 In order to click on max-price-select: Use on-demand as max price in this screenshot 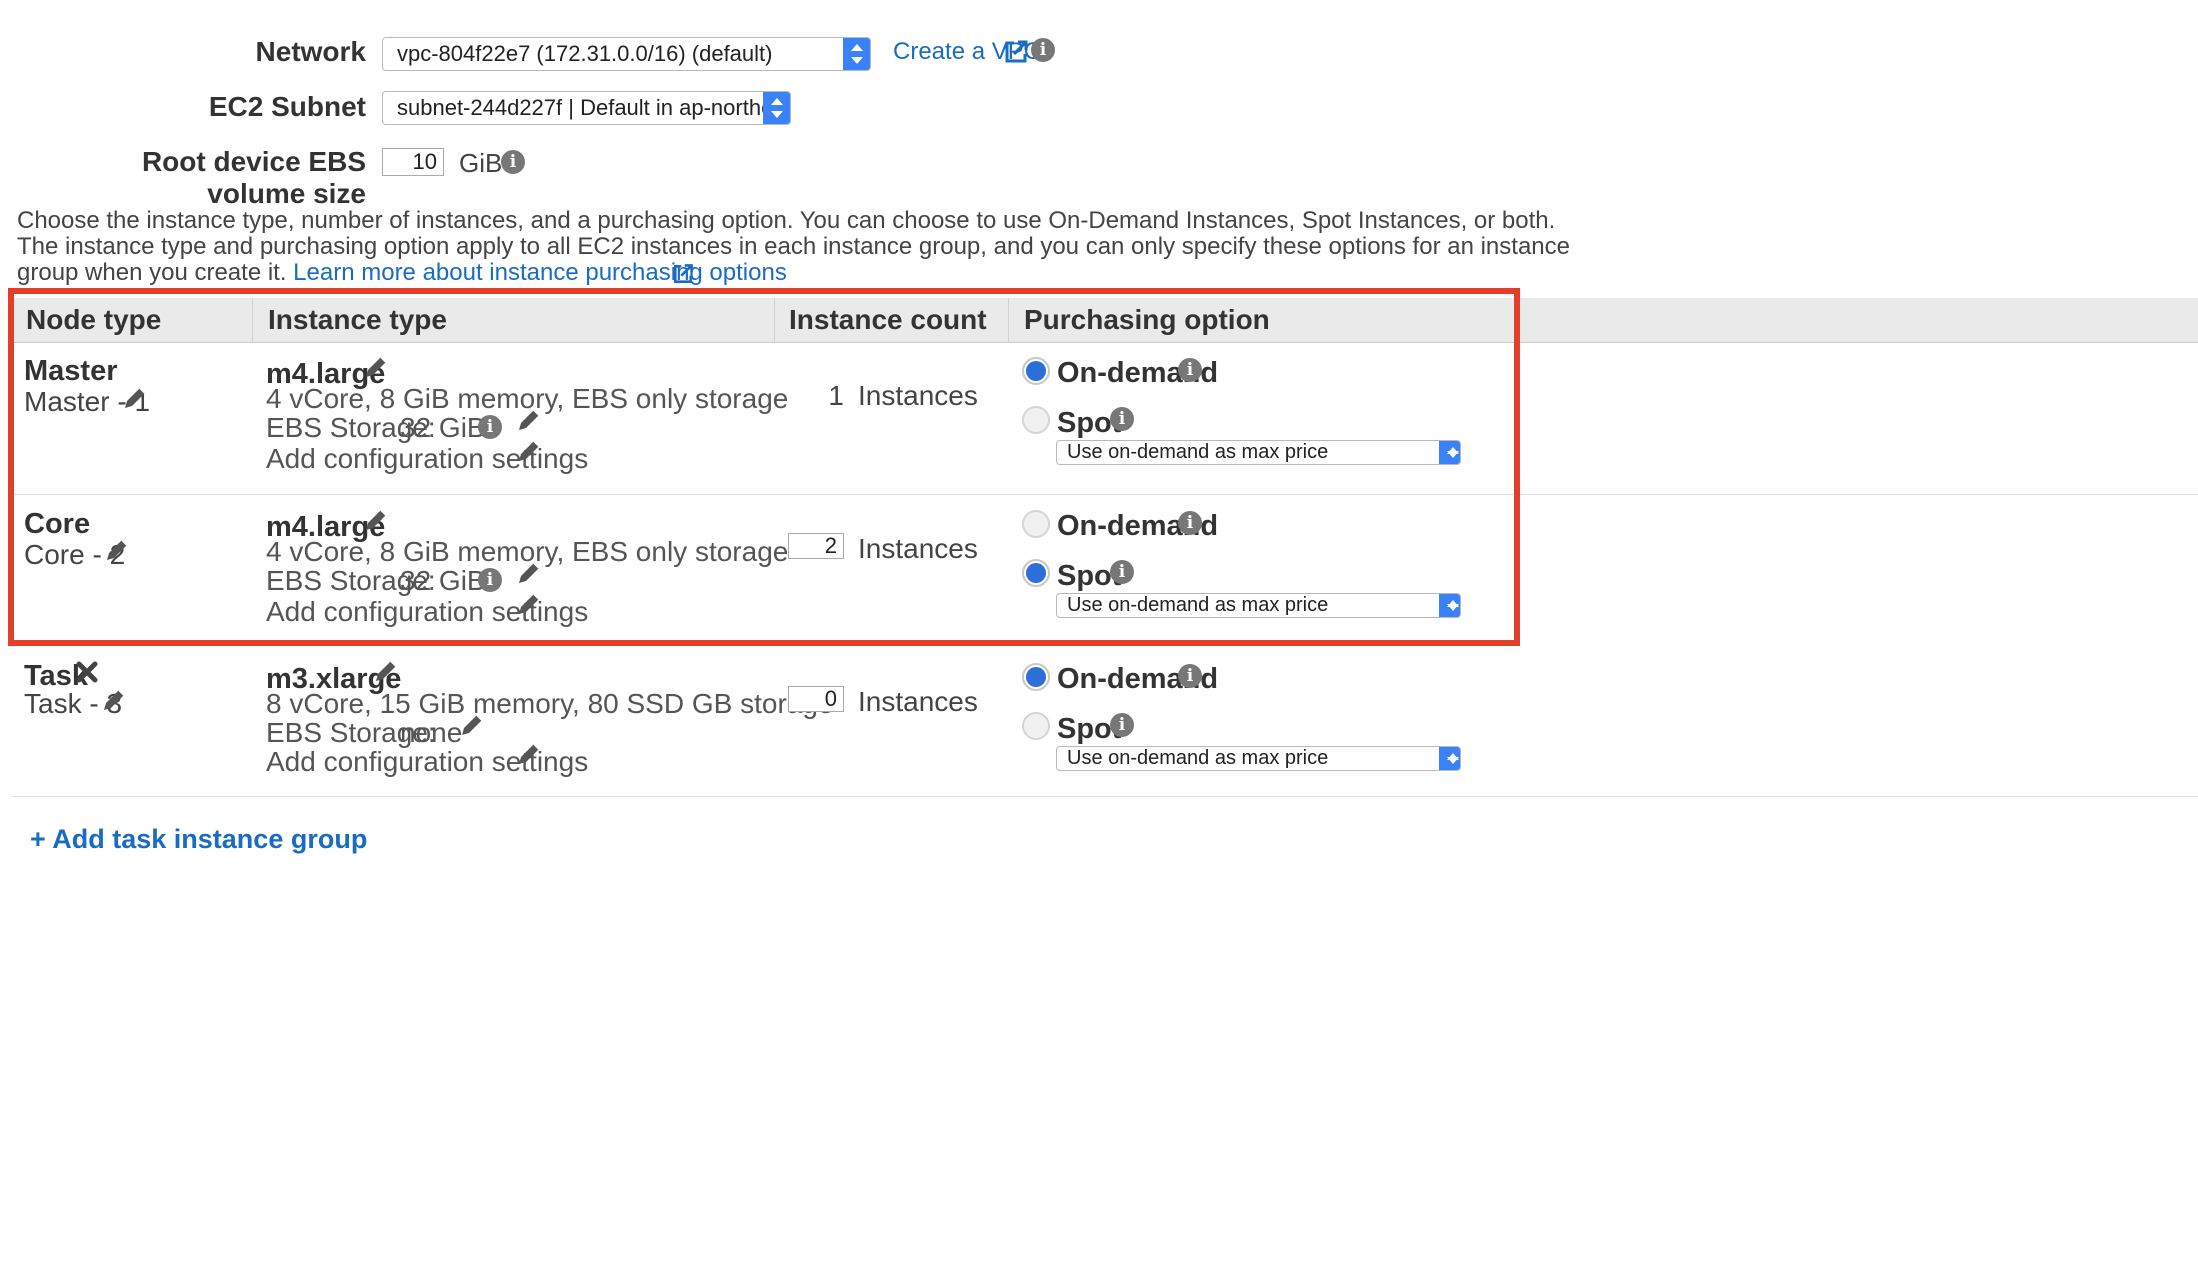, I will do `click(1258, 758)`.